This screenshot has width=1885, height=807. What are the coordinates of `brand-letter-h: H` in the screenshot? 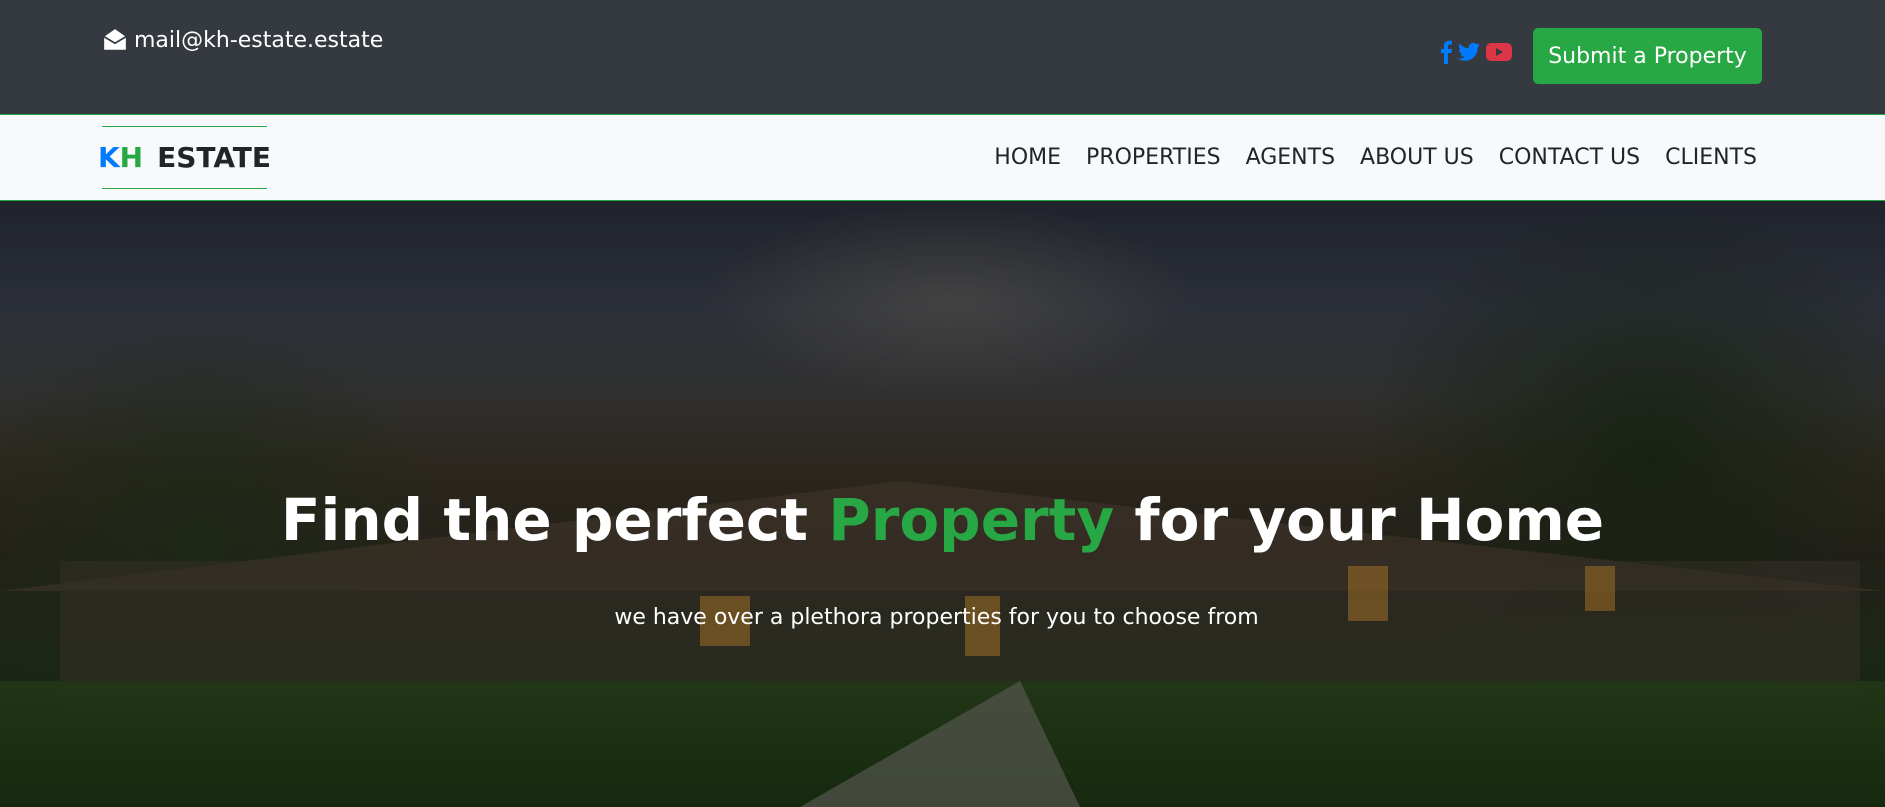 It's located at (131, 157).